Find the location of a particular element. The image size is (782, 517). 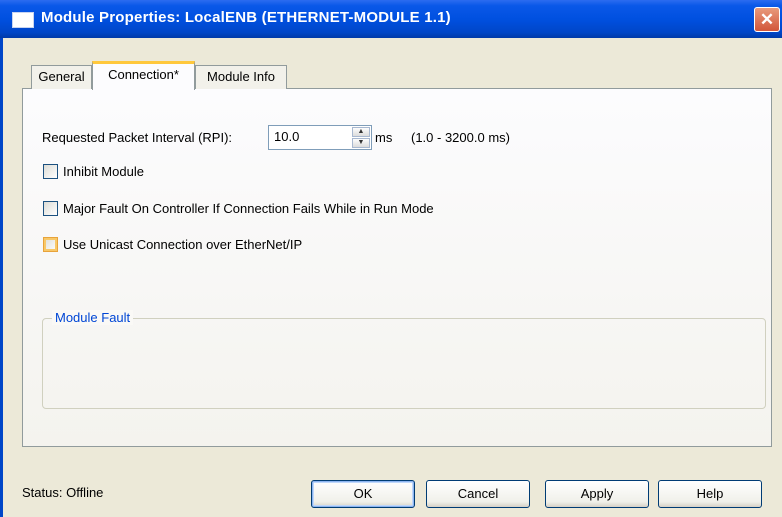

window-icon is located at coordinates (23, 20).